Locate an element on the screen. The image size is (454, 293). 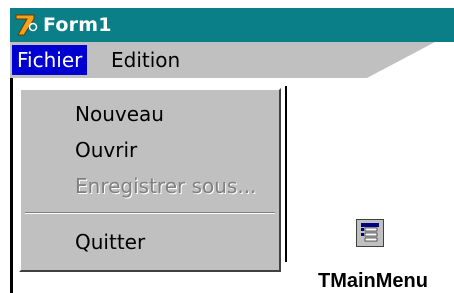
menu-separator is located at coordinates (150, 213).